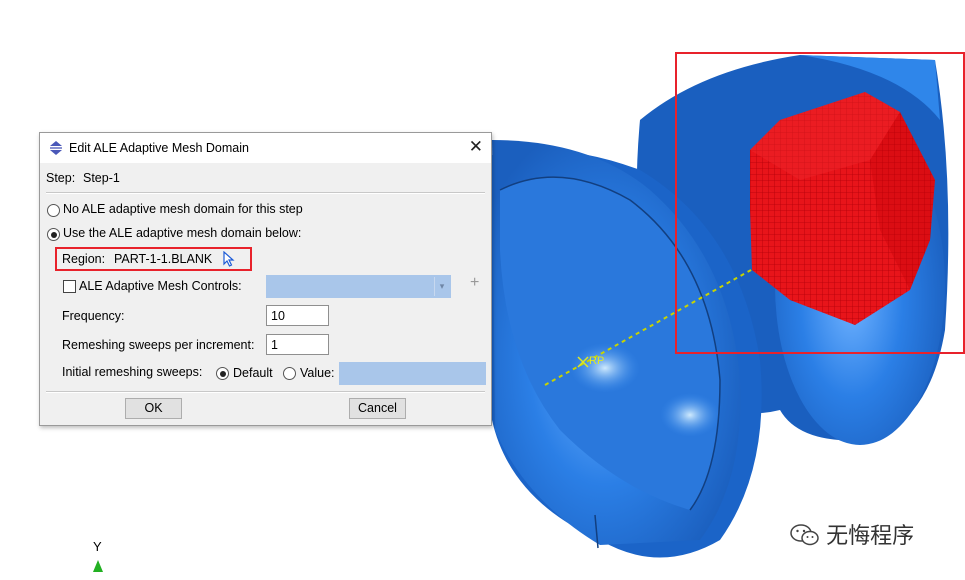 This screenshot has width=965, height=580. I want to click on chevron-down-icon: ▾, so click(441, 286).